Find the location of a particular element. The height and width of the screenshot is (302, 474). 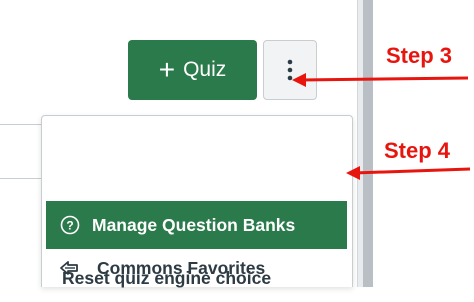

menu-item-label: Manage Question Banks is located at coordinates (194, 224).